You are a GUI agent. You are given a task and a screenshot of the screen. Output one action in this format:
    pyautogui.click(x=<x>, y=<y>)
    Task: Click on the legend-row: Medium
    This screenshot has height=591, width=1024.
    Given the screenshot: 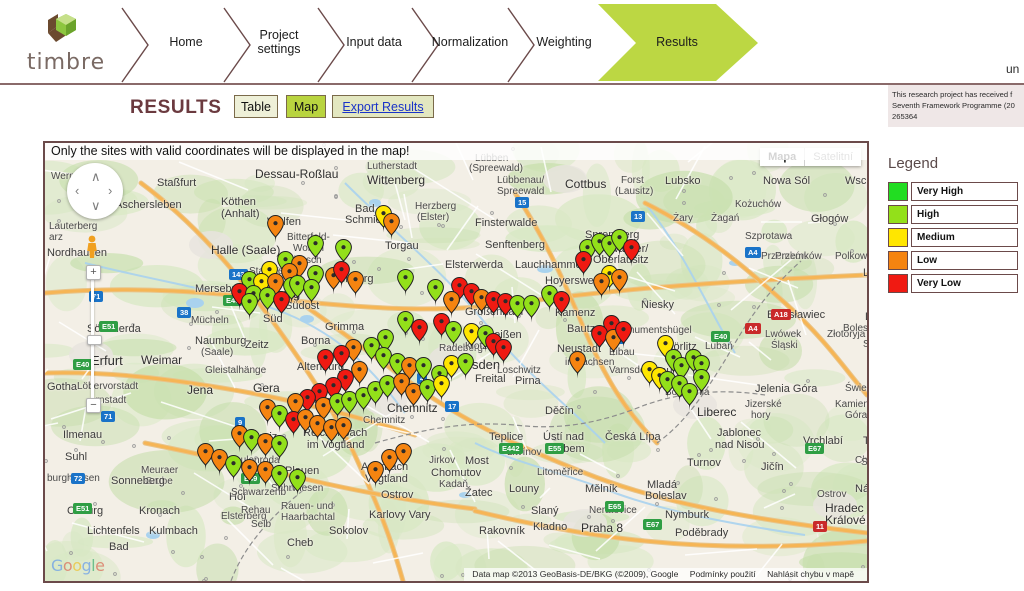 What is the action you would take?
    pyautogui.click(x=953, y=237)
    